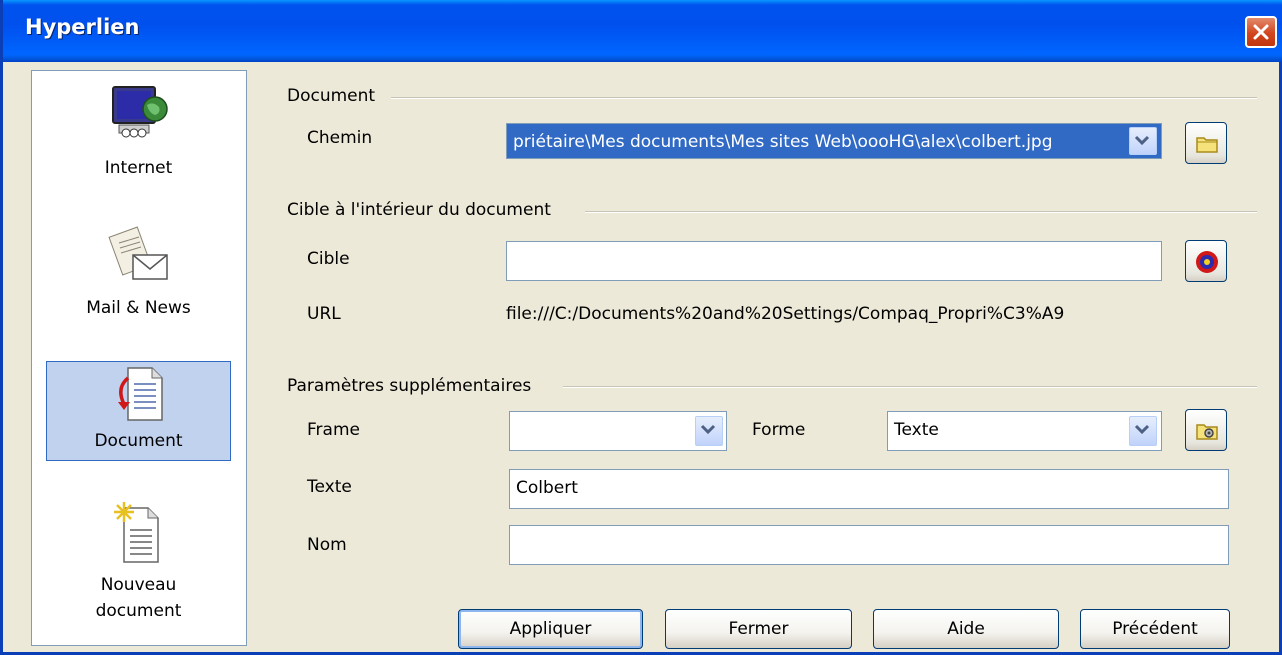 The image size is (1282, 655). Describe the element at coordinates (329, 487) in the screenshot. I see `text-label: Texte` at that location.